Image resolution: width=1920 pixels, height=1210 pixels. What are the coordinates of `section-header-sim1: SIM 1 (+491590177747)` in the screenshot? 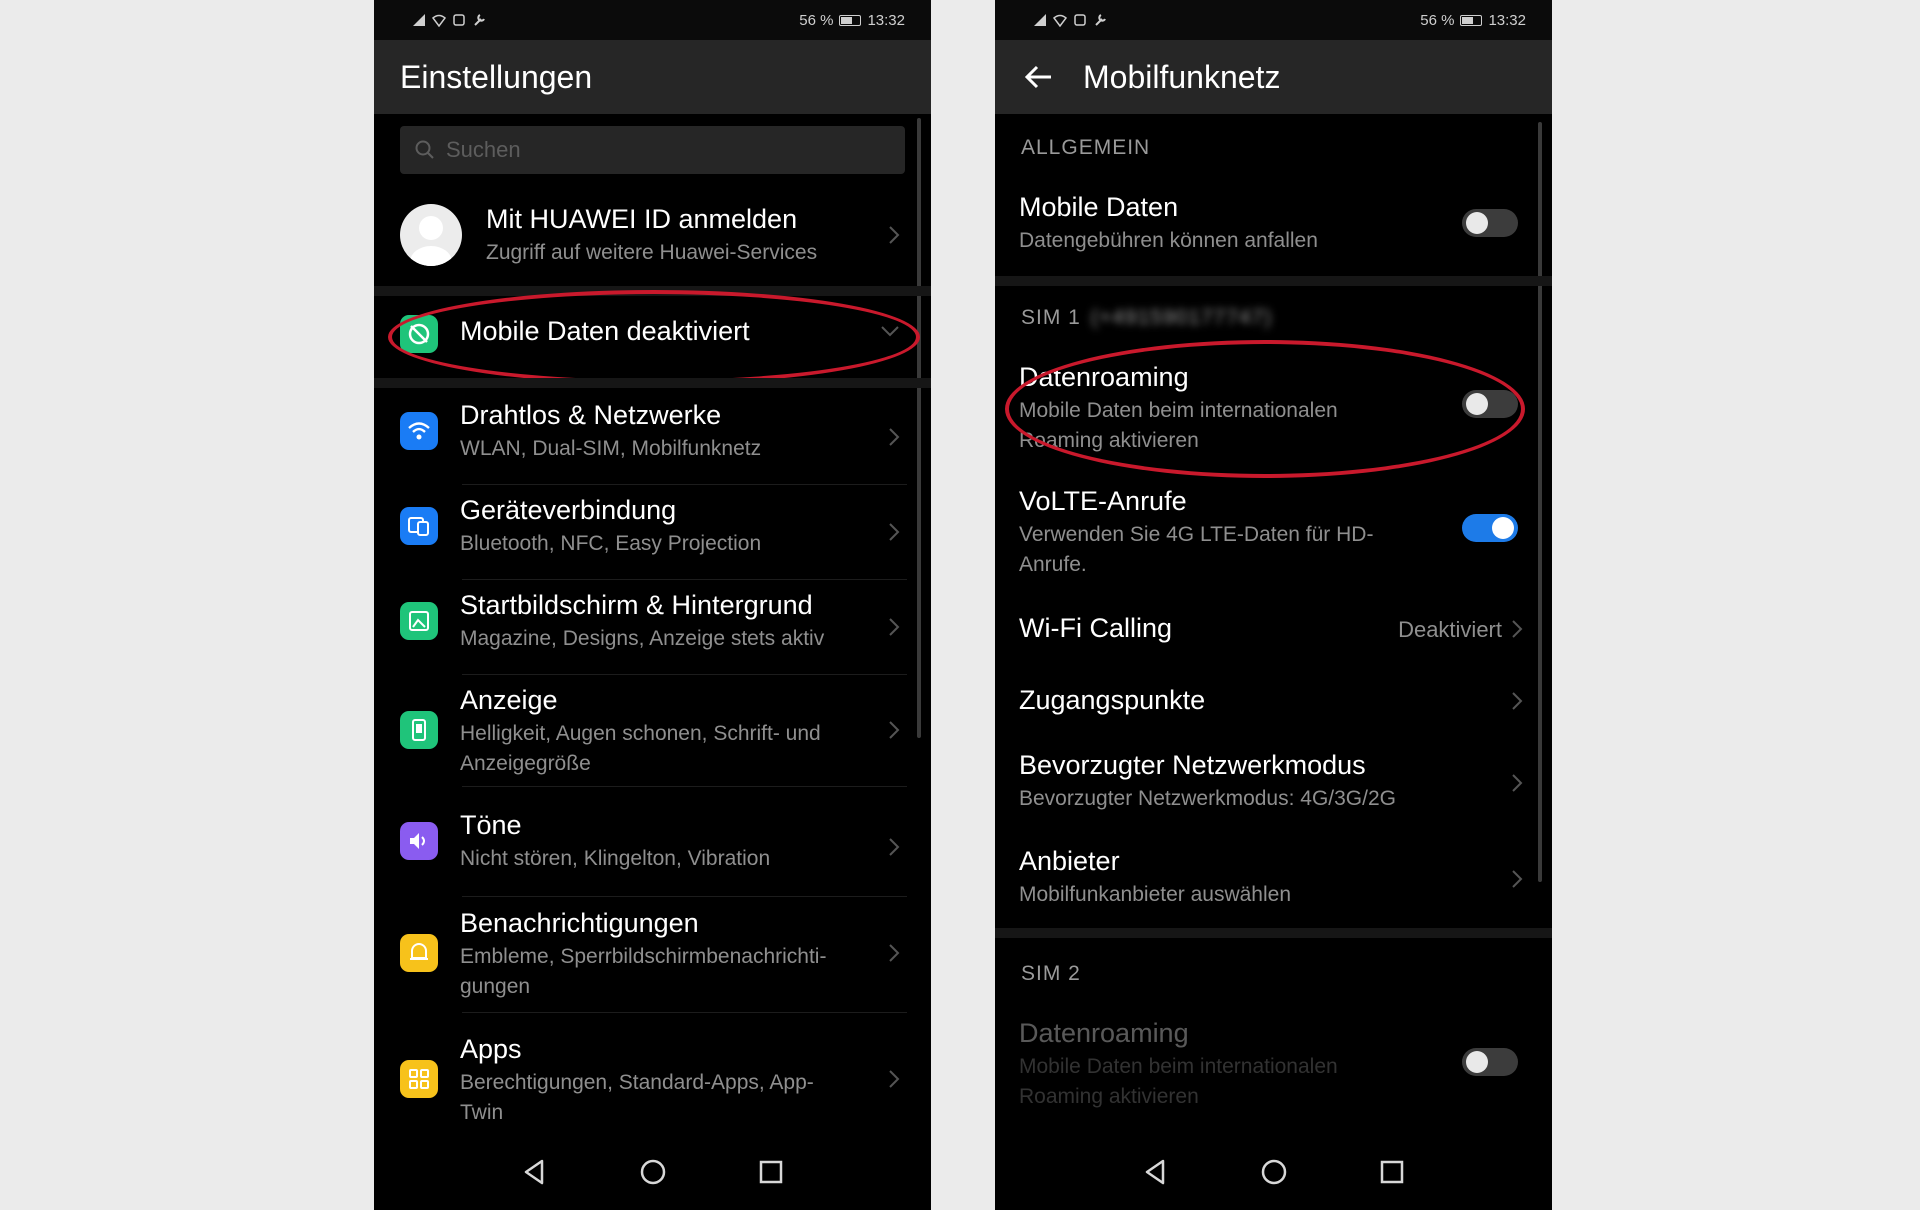 It's located at (1146, 318).